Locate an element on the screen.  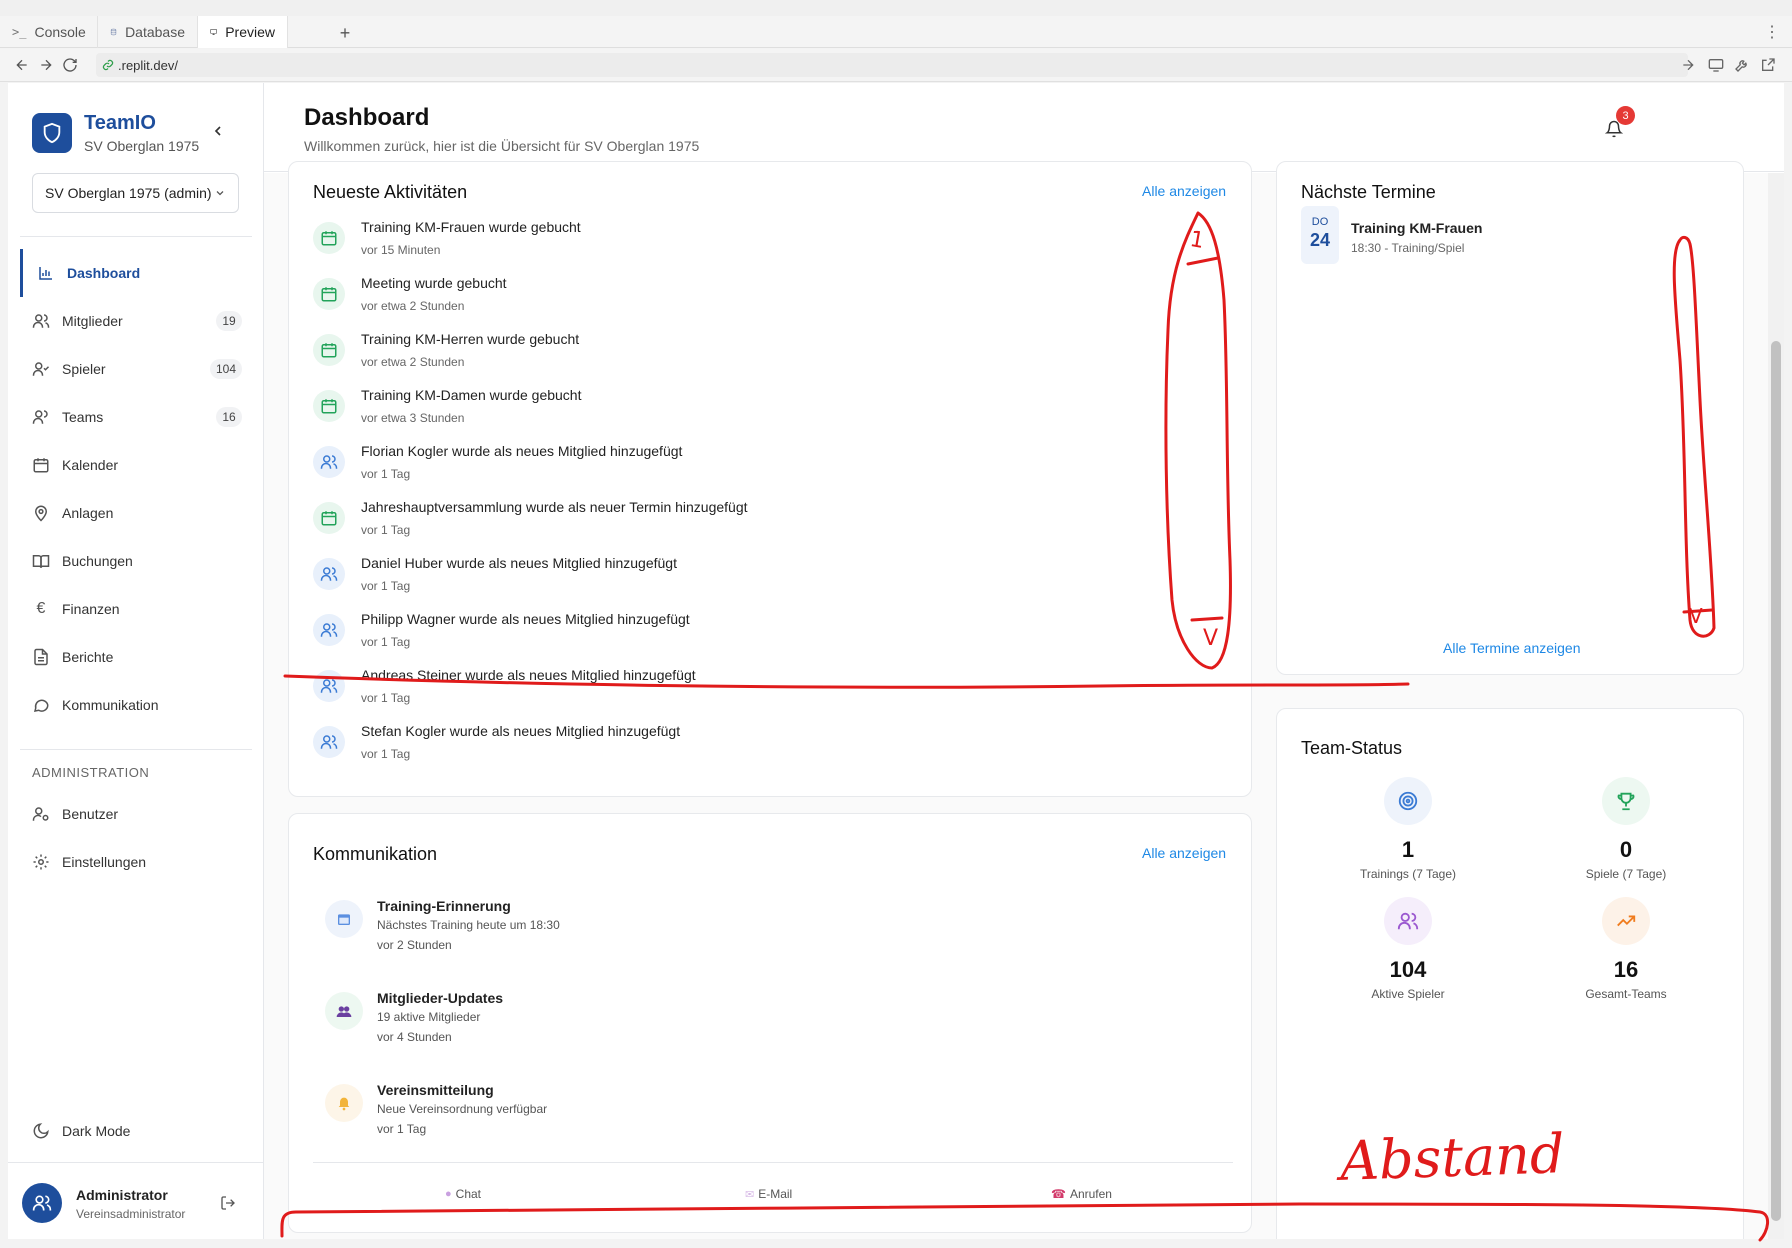
avatar is located at coordinates (42, 1203).